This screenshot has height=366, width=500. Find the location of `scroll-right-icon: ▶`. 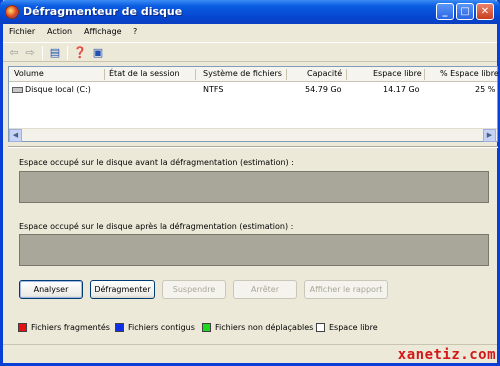

scroll-right-icon: ▶ is located at coordinates (489, 135).